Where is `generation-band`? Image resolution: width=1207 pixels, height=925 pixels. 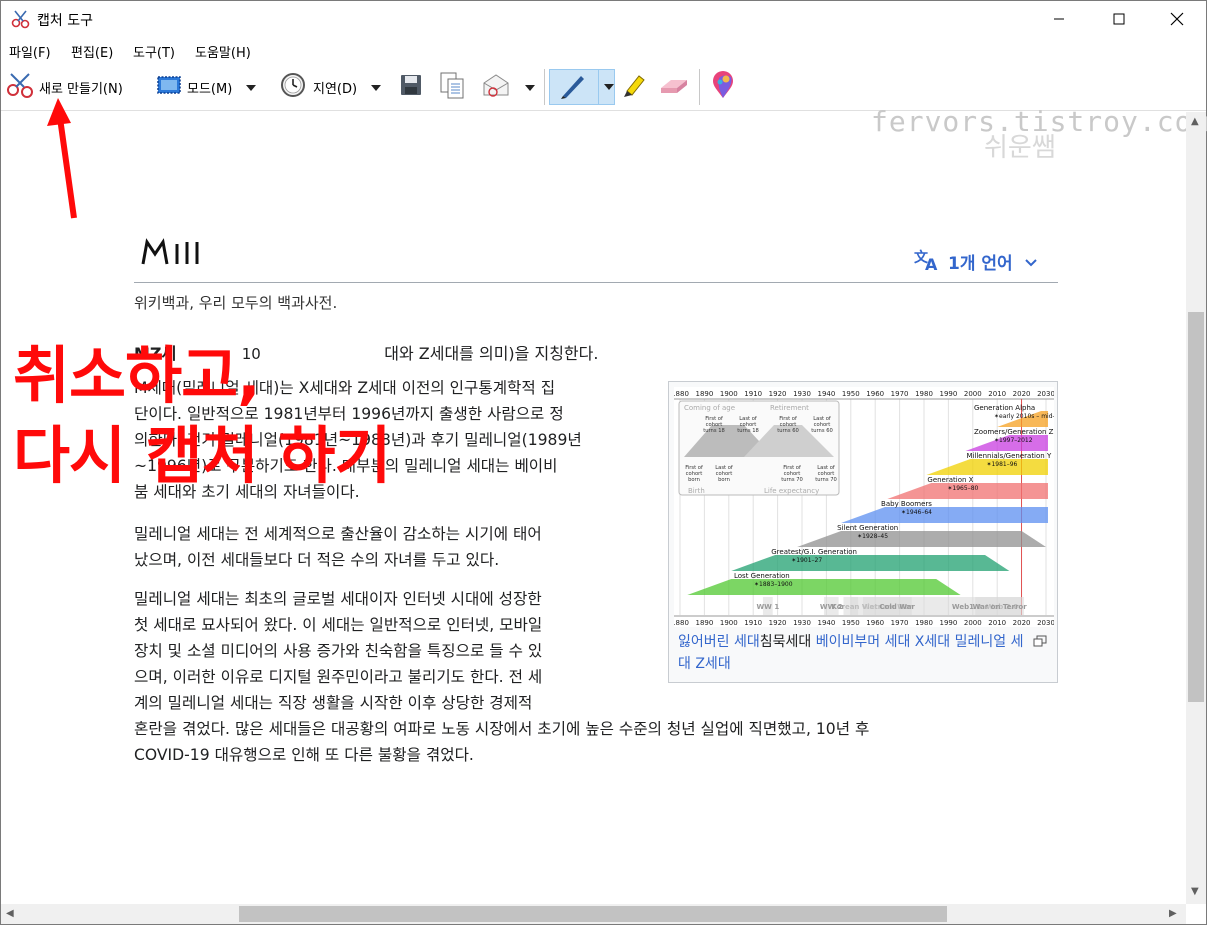 generation-band is located at coordinates (921, 539).